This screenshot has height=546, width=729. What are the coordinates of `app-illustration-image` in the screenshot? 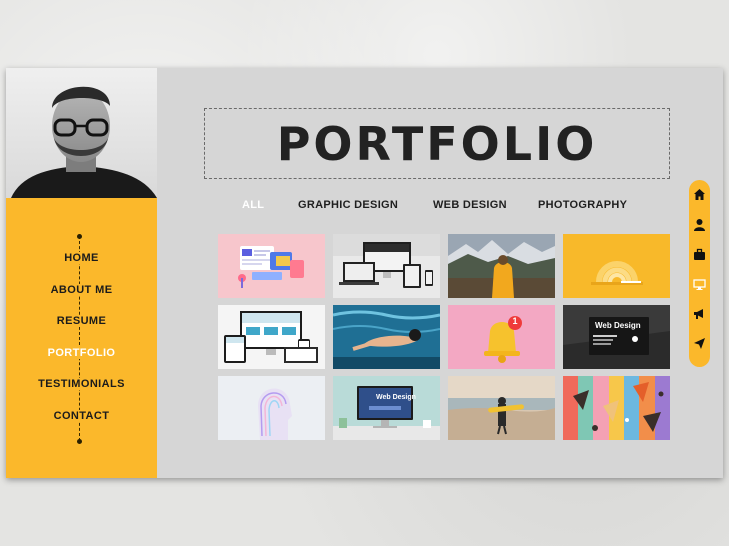 It's located at (271, 266).